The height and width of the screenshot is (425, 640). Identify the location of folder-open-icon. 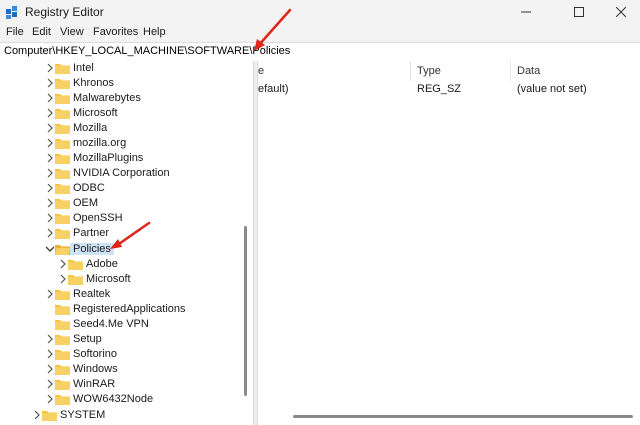
(62, 250).